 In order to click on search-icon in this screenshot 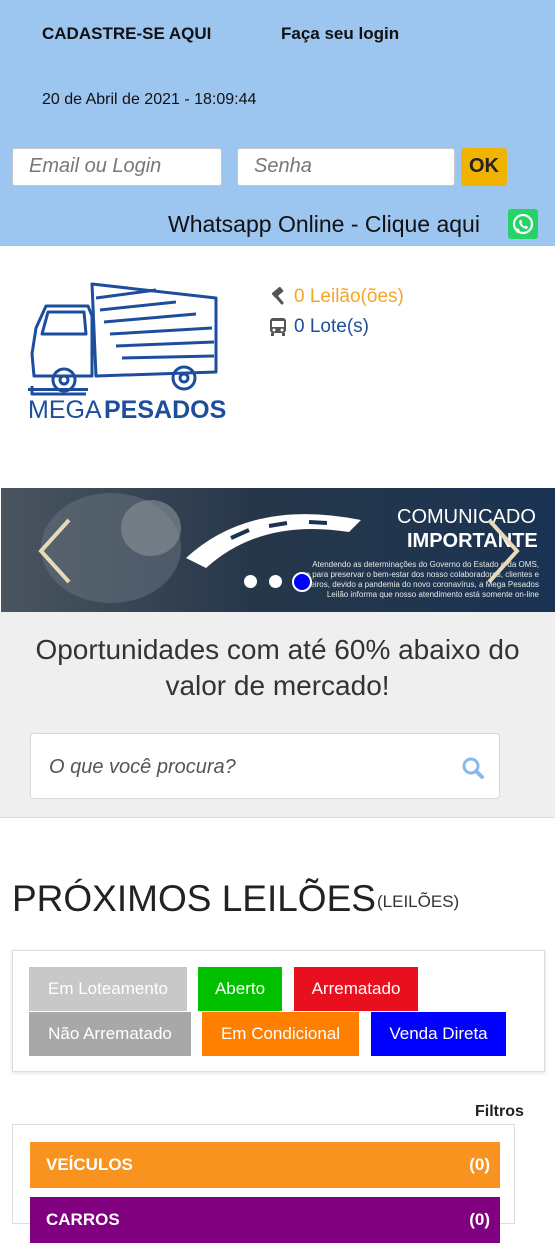, I will do `click(473, 768)`.